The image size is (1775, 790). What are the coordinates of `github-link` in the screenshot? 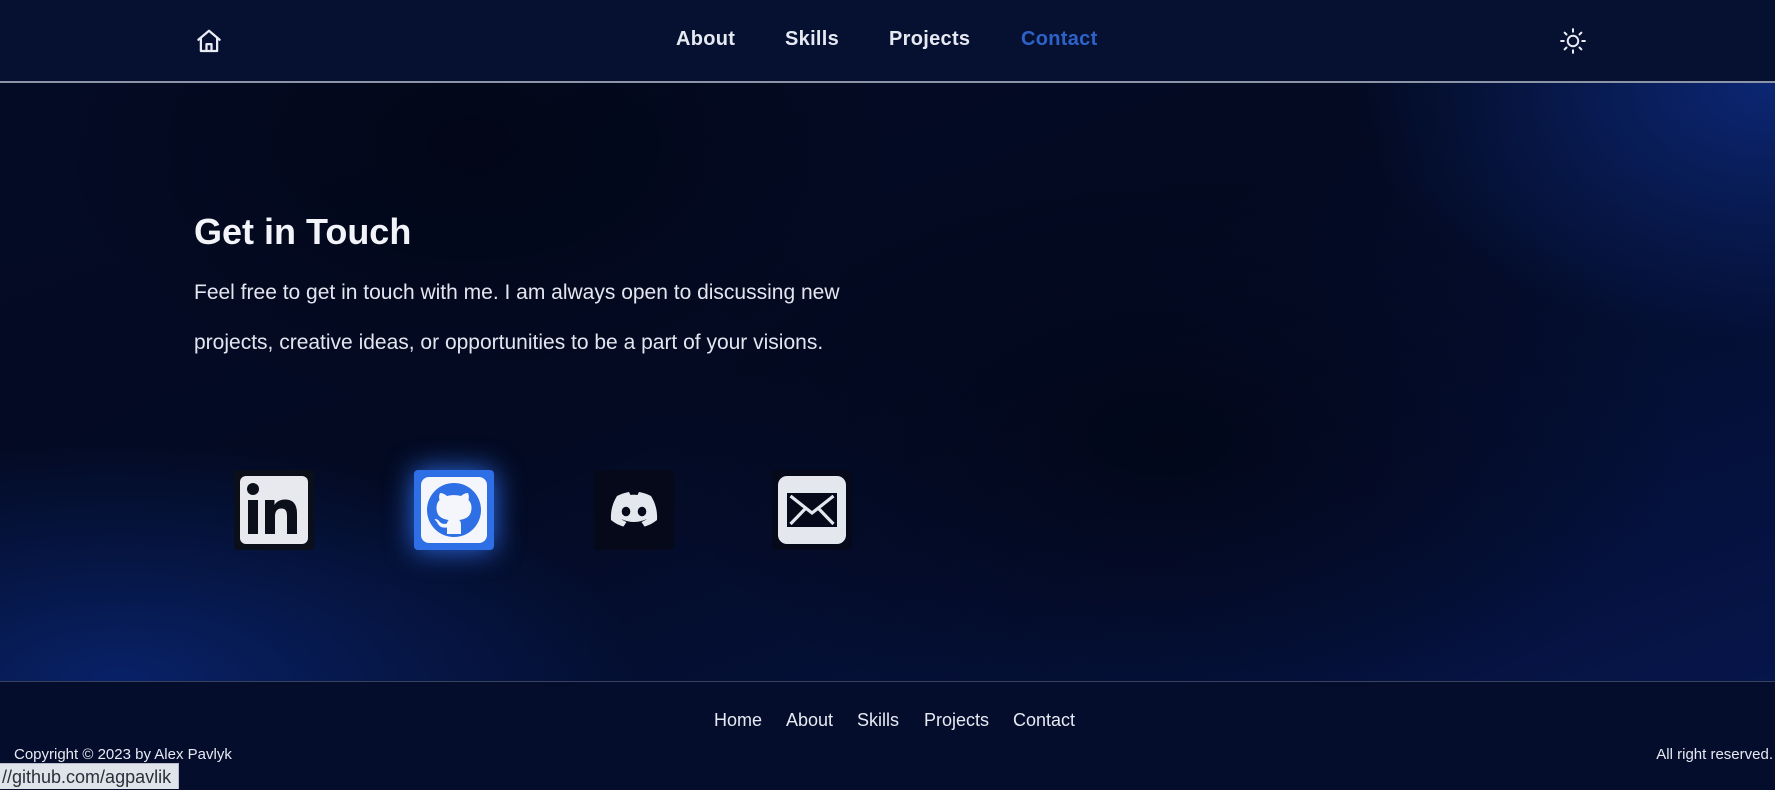 It's located at (454, 510).